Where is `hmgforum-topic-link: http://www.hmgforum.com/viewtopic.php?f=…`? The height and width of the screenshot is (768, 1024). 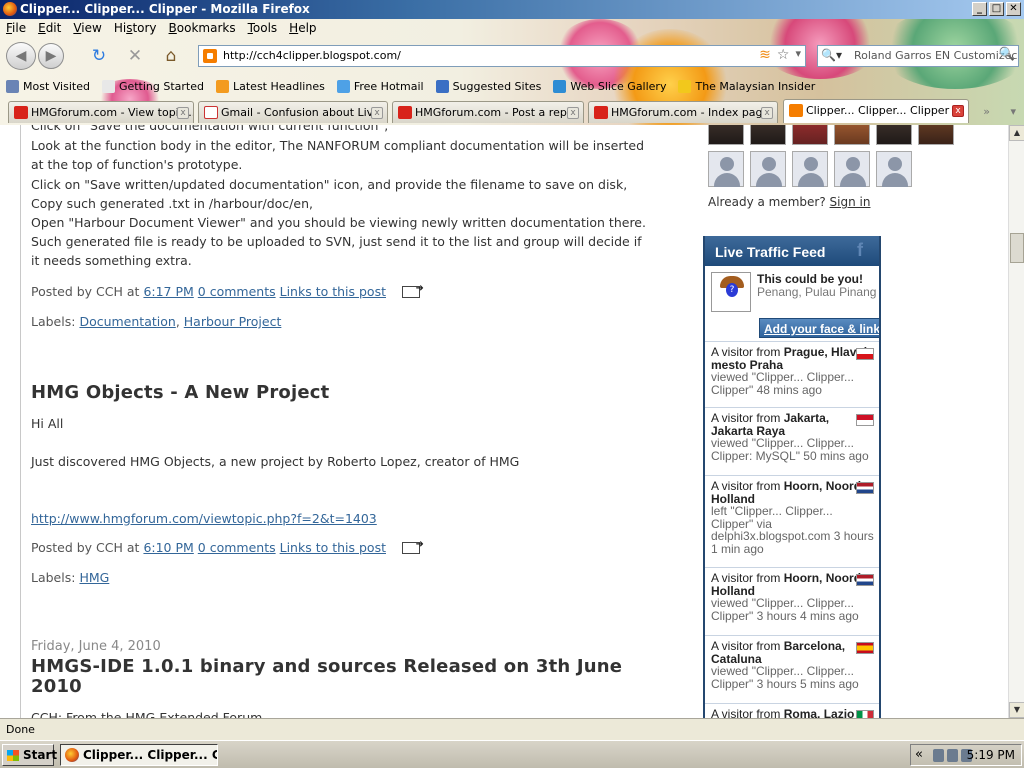
hmgforum-topic-link: http://www.hmgforum.com/viewtopic.php?f=… is located at coordinates (204, 518).